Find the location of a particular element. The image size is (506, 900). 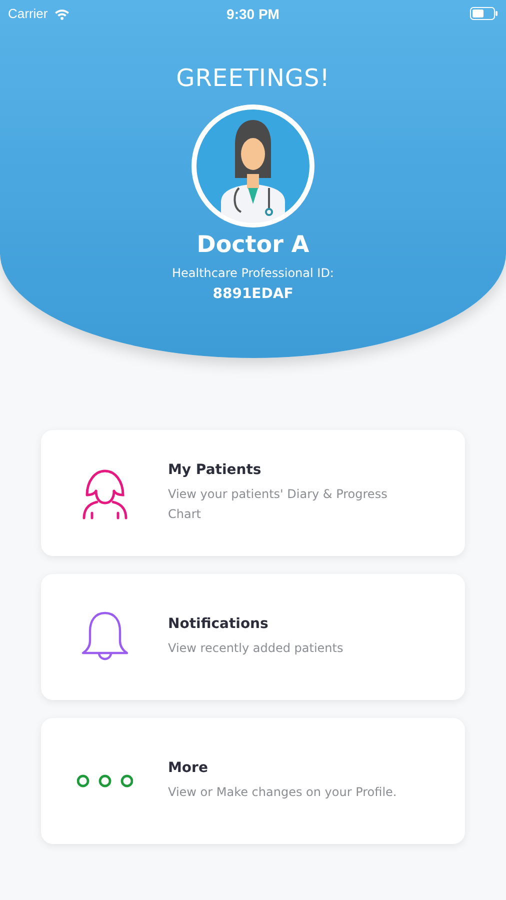

battery-icon is located at coordinates (484, 13).